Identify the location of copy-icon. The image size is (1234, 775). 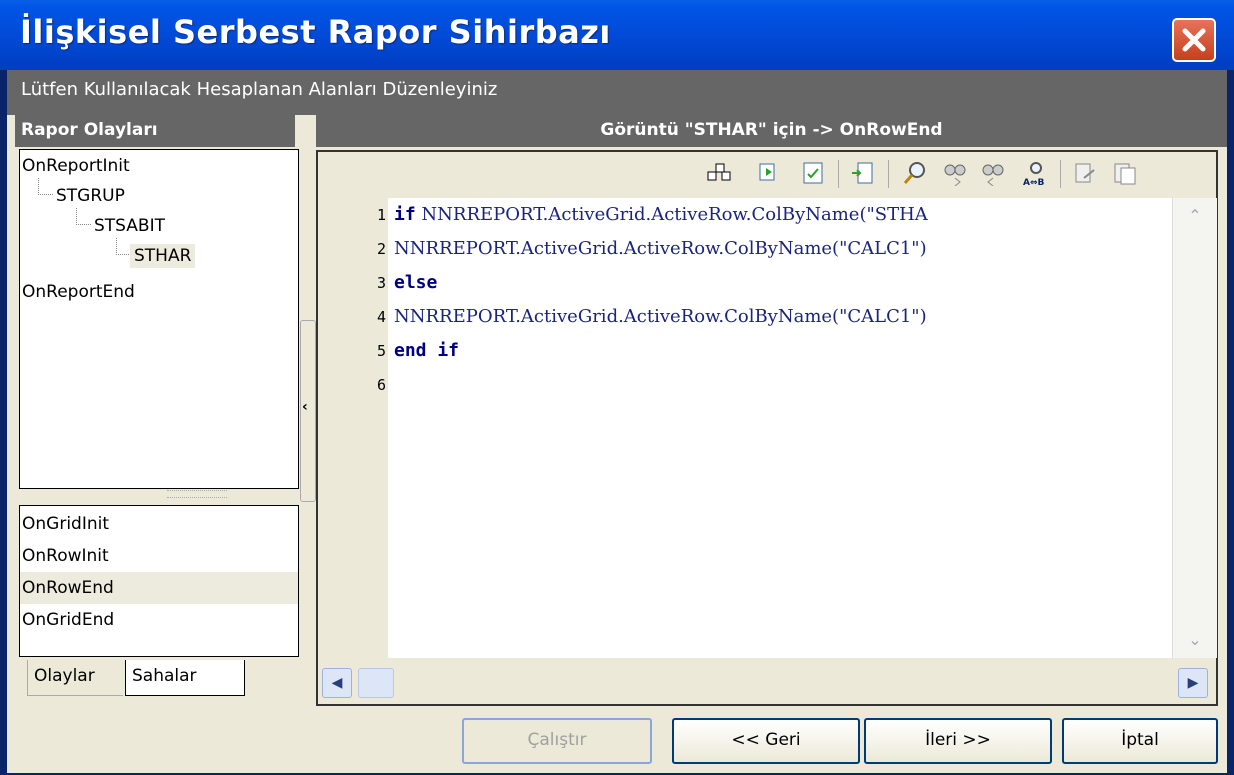
(1085, 173).